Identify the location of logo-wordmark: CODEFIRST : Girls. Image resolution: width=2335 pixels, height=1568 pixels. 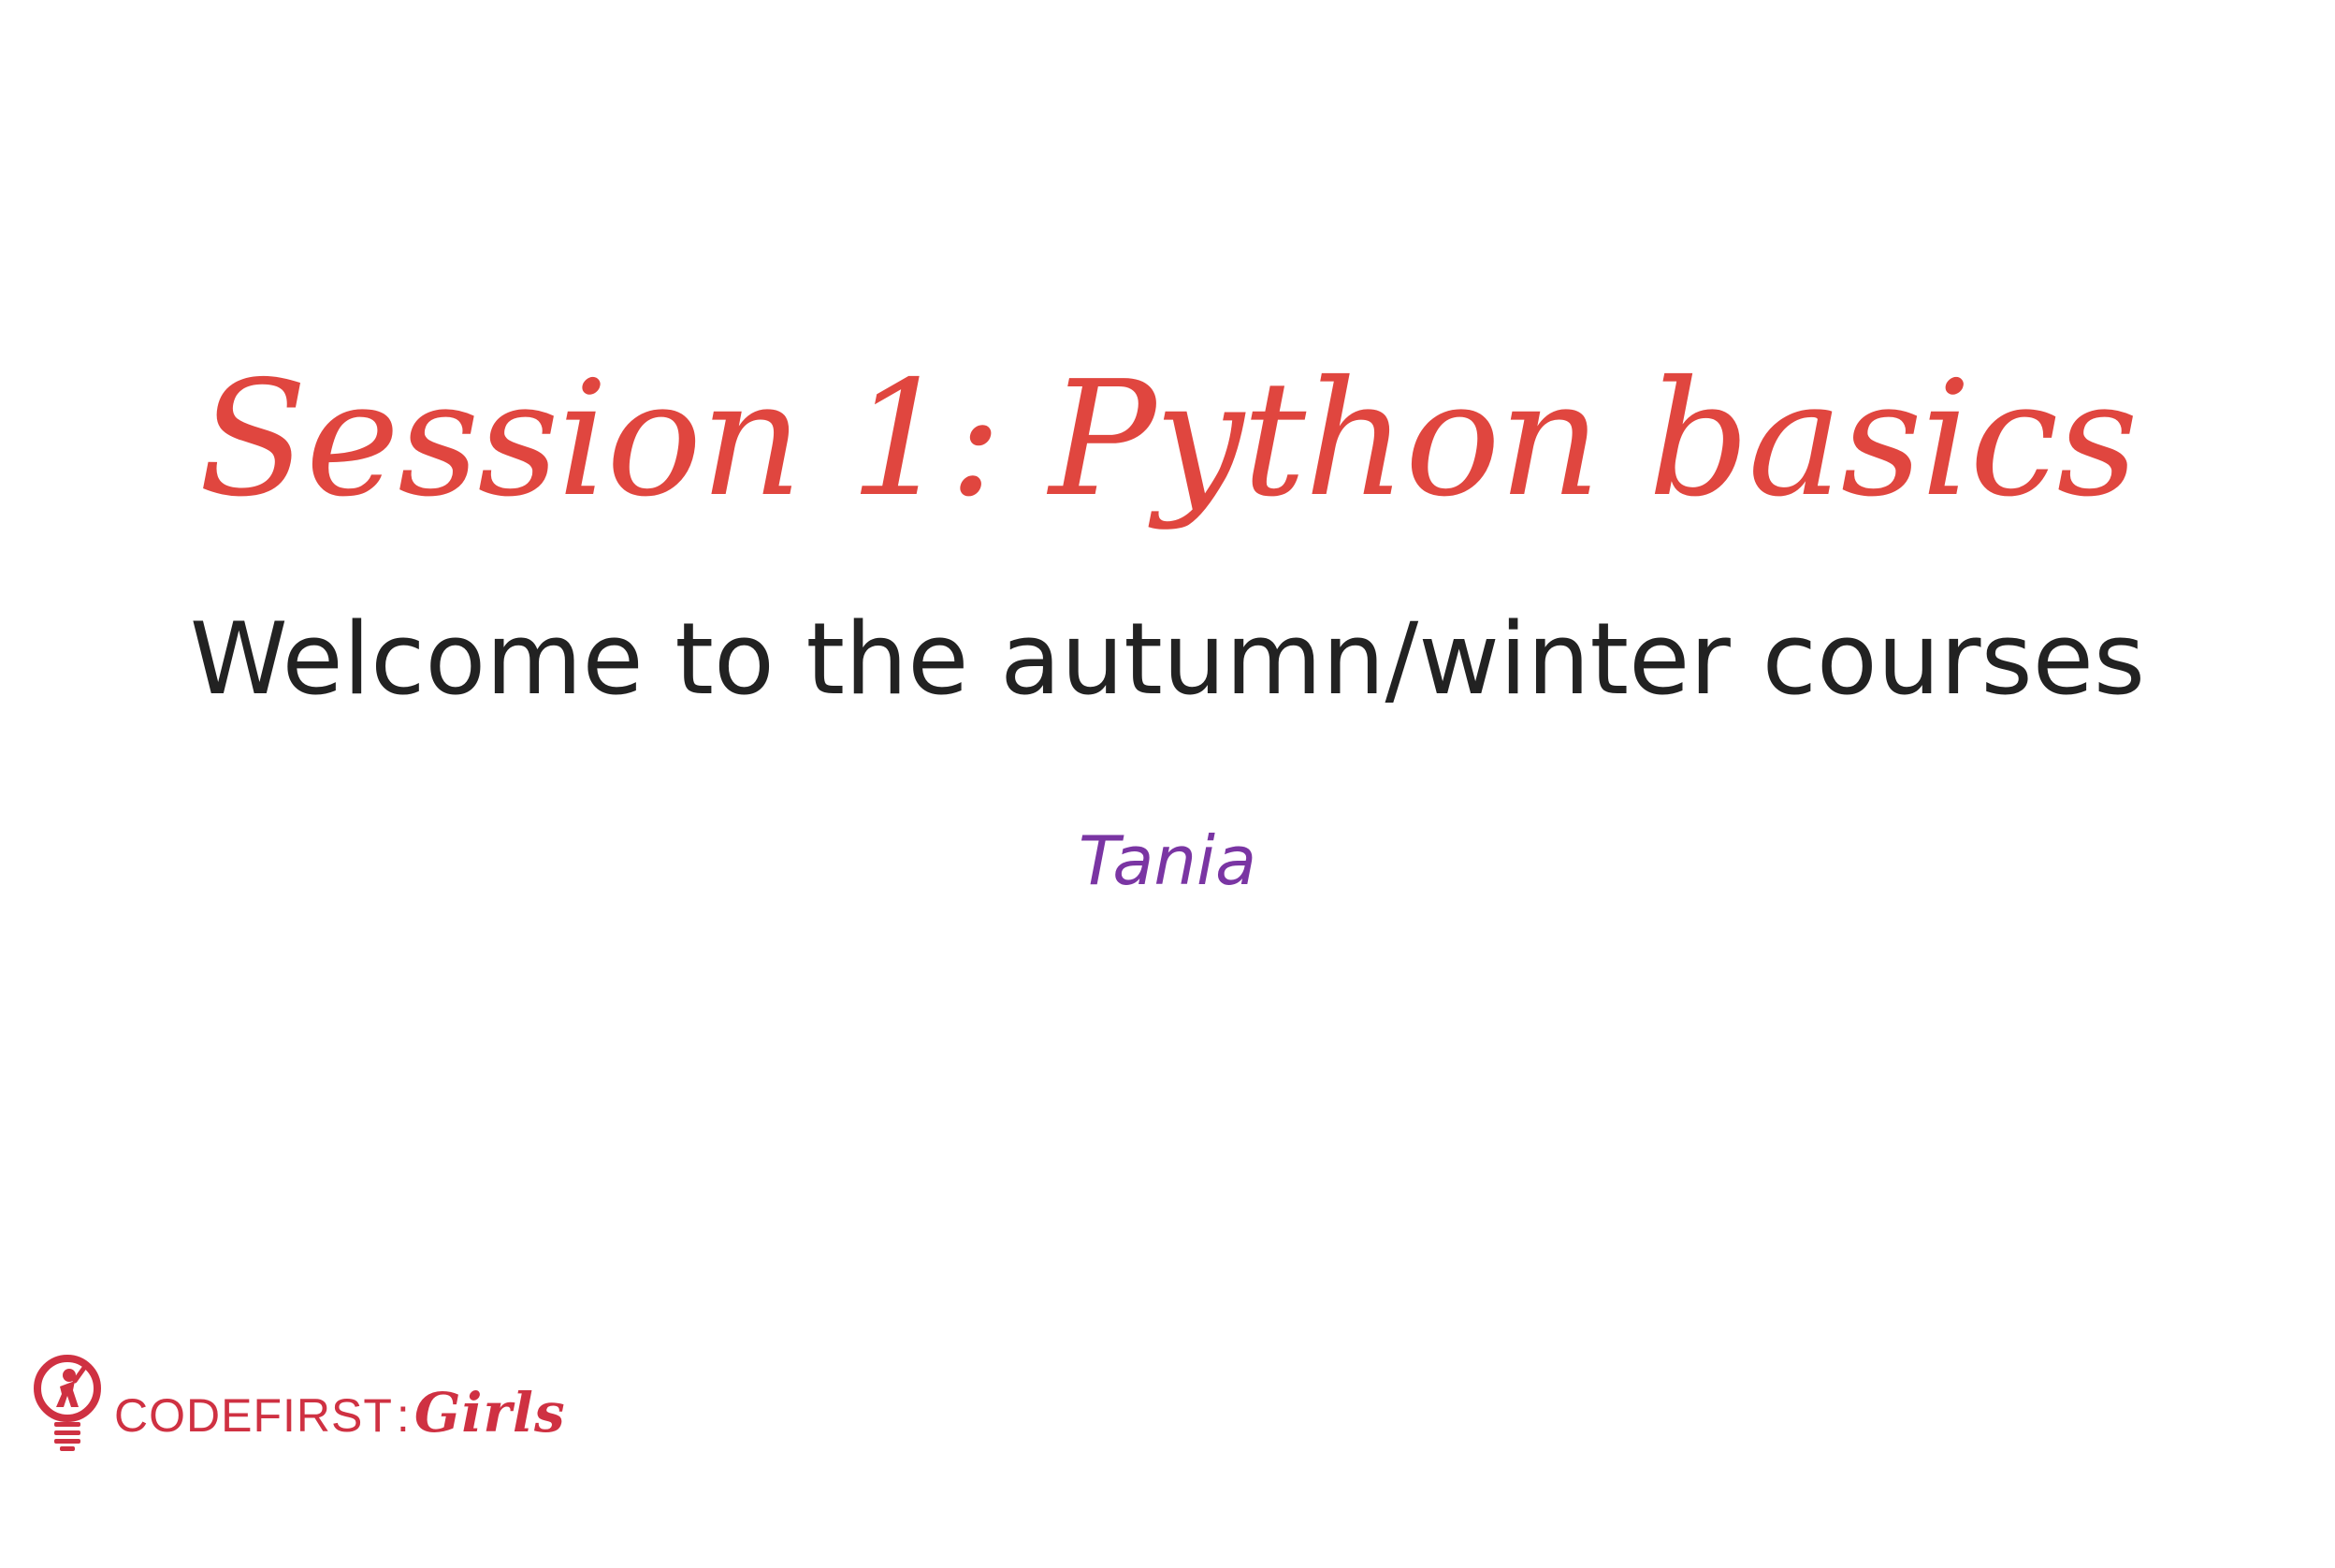
(340, 1413).